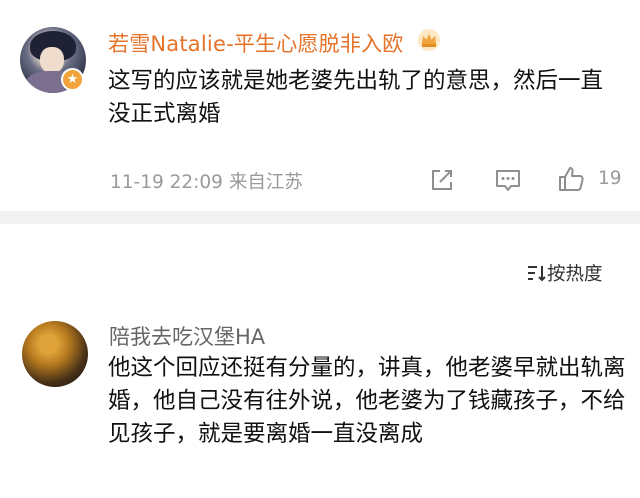 This screenshot has width=640, height=498. What do you see at coordinates (610, 178) in the screenshot?
I see `like-count: 19` at bounding box center [610, 178].